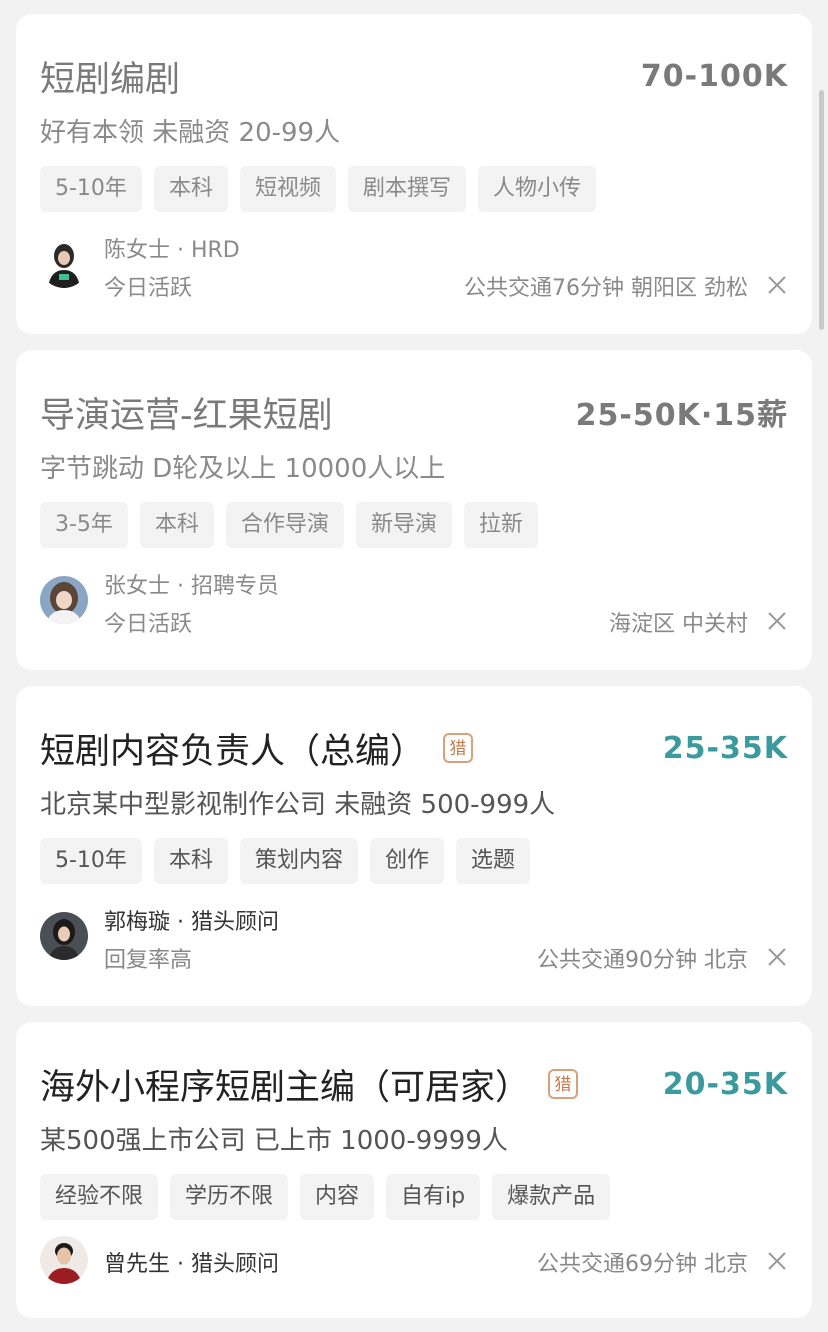  I want to click on recruiter-name: 陈女士 · HRD, so click(172, 250).